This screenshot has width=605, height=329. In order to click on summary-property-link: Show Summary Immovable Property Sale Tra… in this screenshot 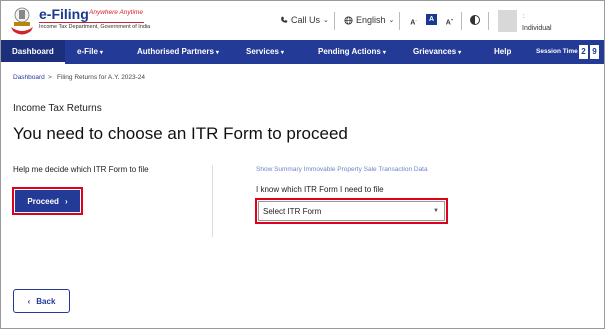, I will do `click(342, 169)`.